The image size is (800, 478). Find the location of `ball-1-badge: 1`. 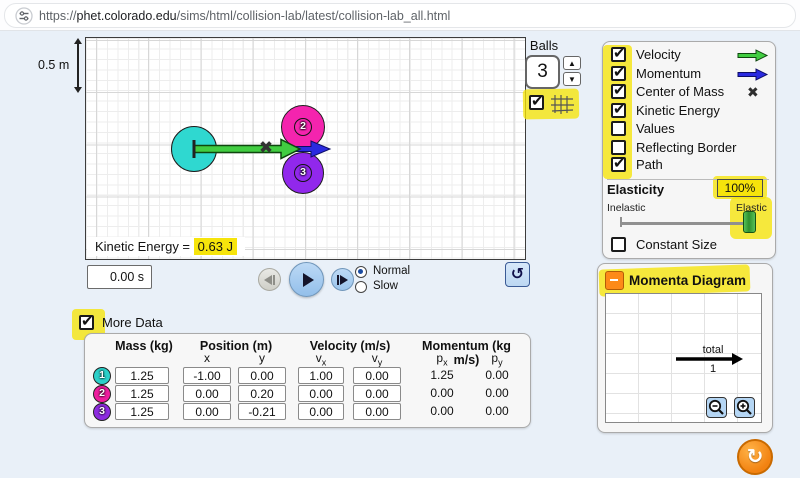

ball-1-badge: 1 is located at coordinates (102, 376).